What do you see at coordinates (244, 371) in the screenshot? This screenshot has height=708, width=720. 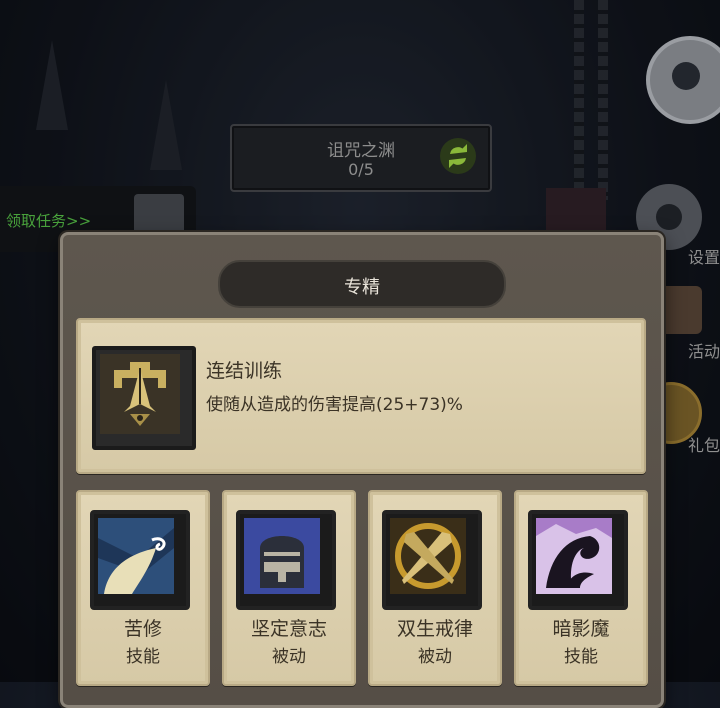 I see `specialization-name: 连结训练` at bounding box center [244, 371].